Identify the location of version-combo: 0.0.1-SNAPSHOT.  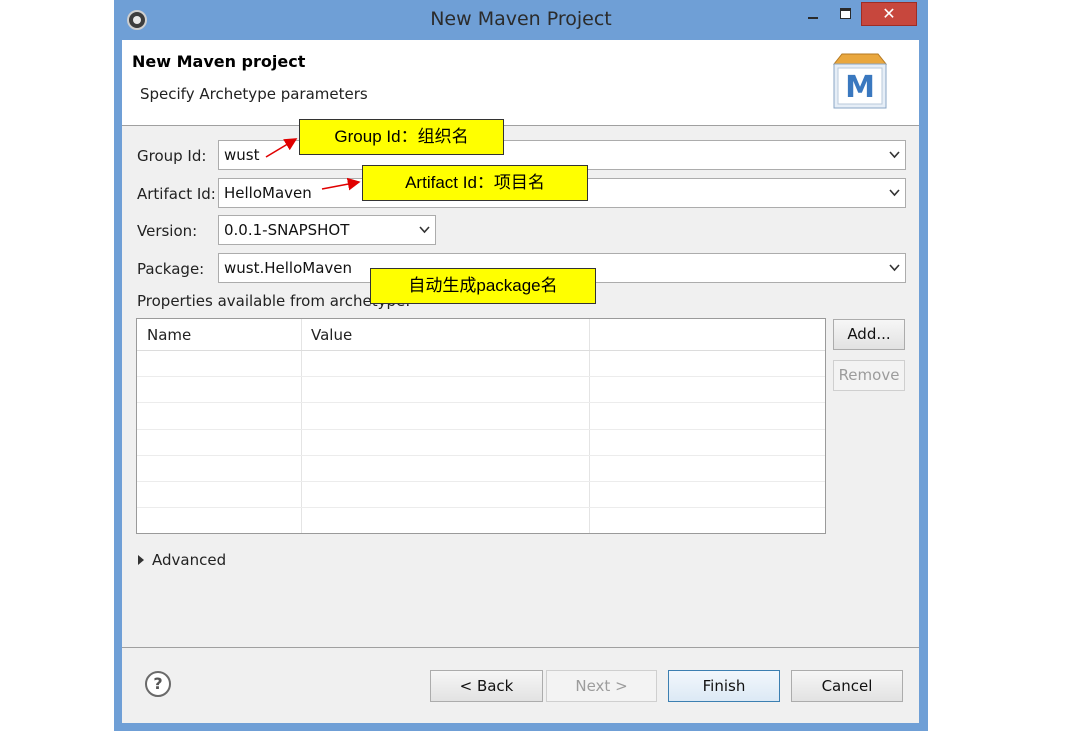
(327, 230).